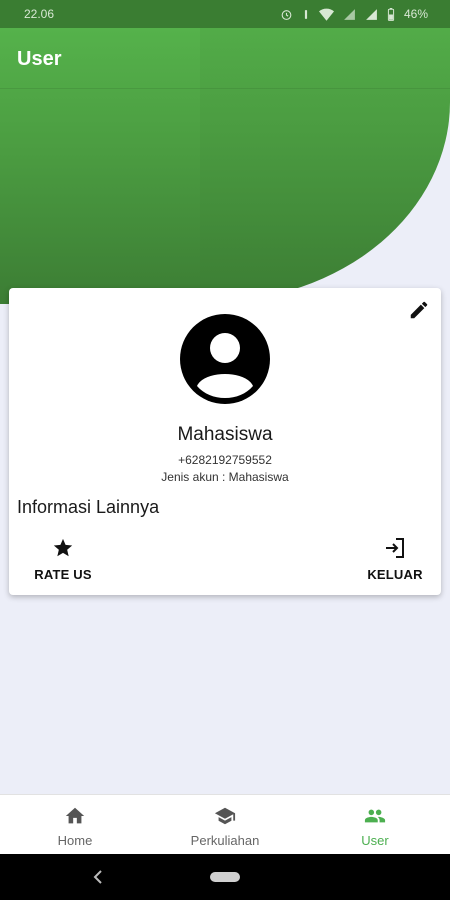  Describe the element at coordinates (391, 14) in the screenshot. I see `battery-icon` at that location.